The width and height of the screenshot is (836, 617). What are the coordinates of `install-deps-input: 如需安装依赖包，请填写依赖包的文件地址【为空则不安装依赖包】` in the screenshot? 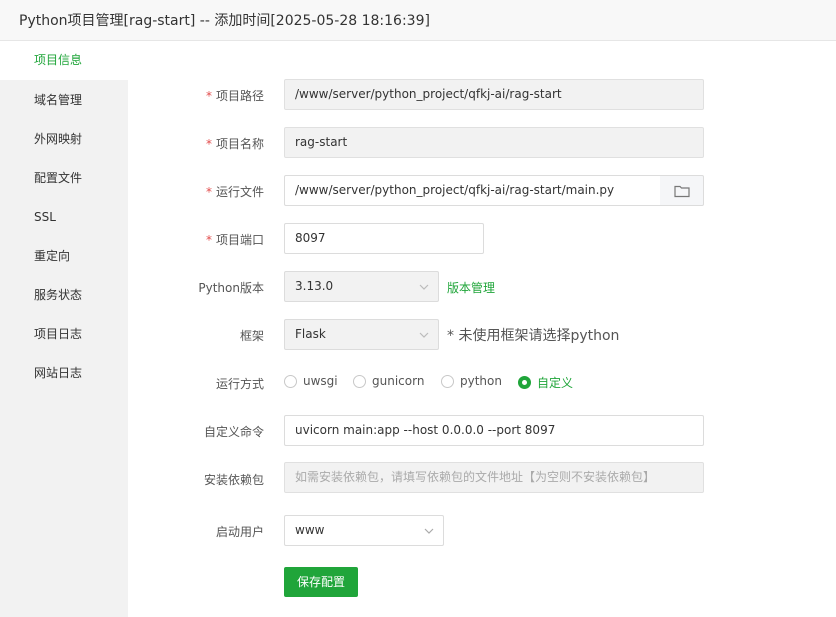 It's located at (494, 477).